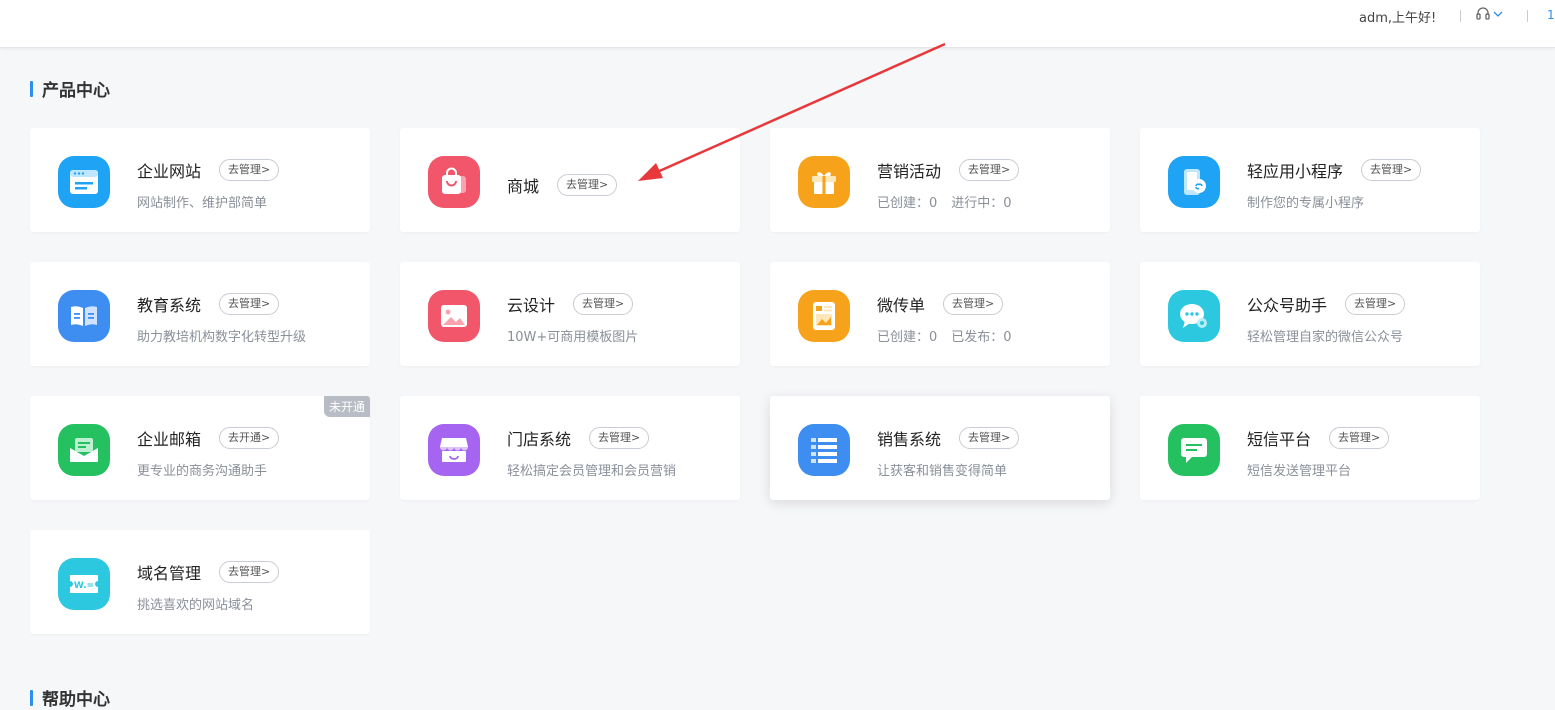 This screenshot has height=710, width=1555. I want to click on card-title: 域名管理 去管理>, so click(208, 572).